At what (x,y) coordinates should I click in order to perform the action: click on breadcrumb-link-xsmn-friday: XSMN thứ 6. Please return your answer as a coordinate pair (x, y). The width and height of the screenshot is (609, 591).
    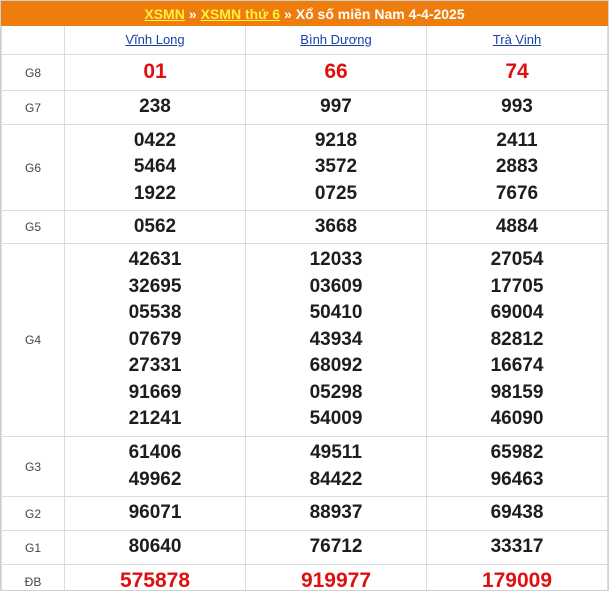
    Looking at the image, I should click on (240, 14).